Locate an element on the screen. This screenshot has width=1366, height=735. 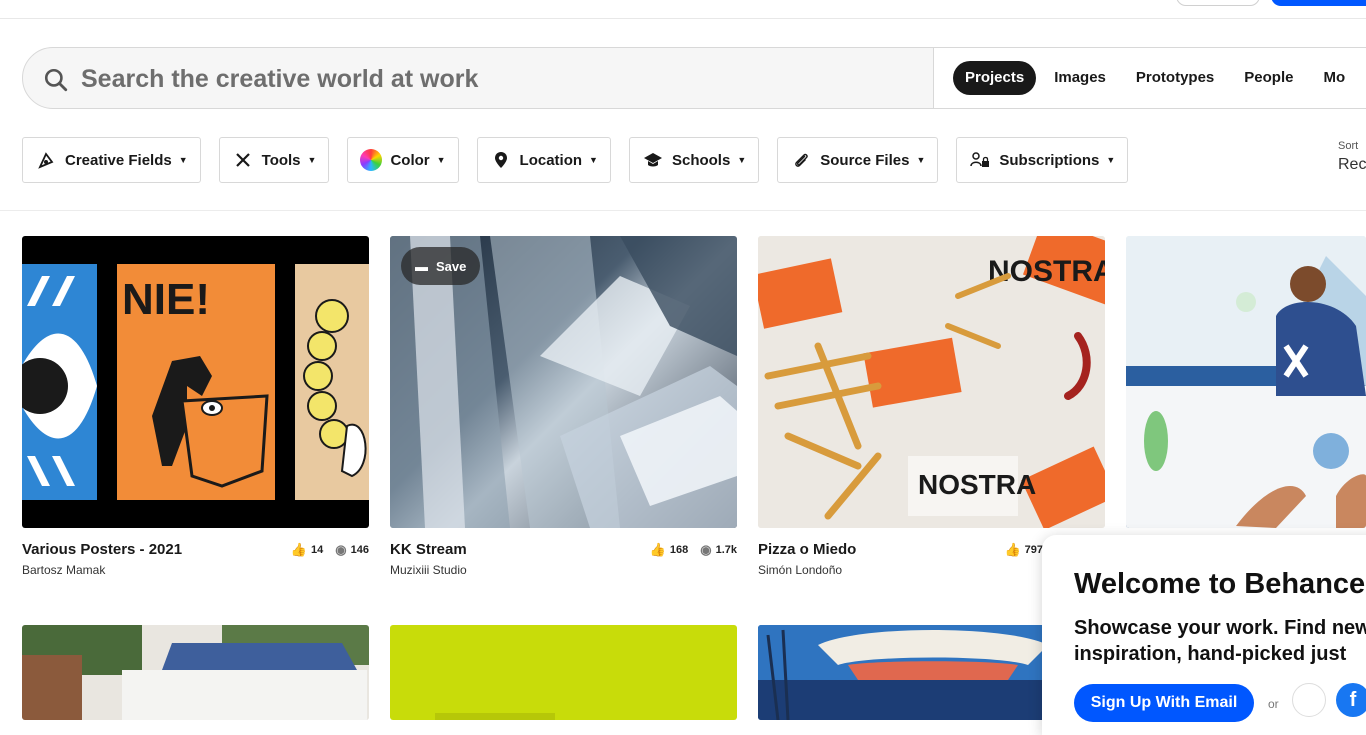
project-owner: Bartosz Mamak is located at coordinates (63, 570).